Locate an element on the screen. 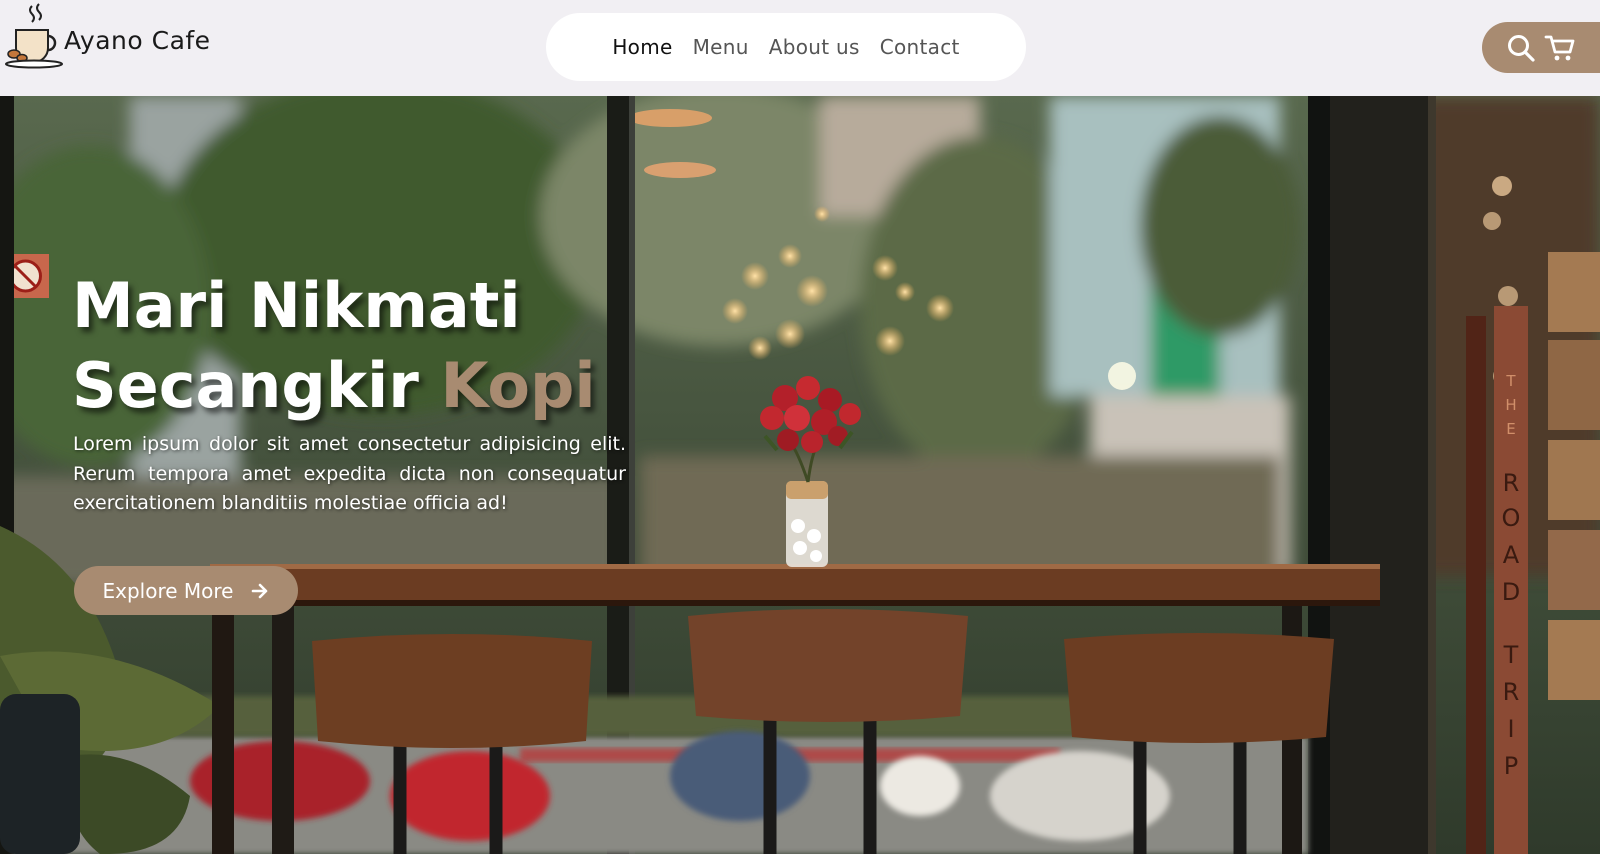 The image size is (1600, 854). hero-title-line1: Mari Nikmati is located at coordinates (296, 305).